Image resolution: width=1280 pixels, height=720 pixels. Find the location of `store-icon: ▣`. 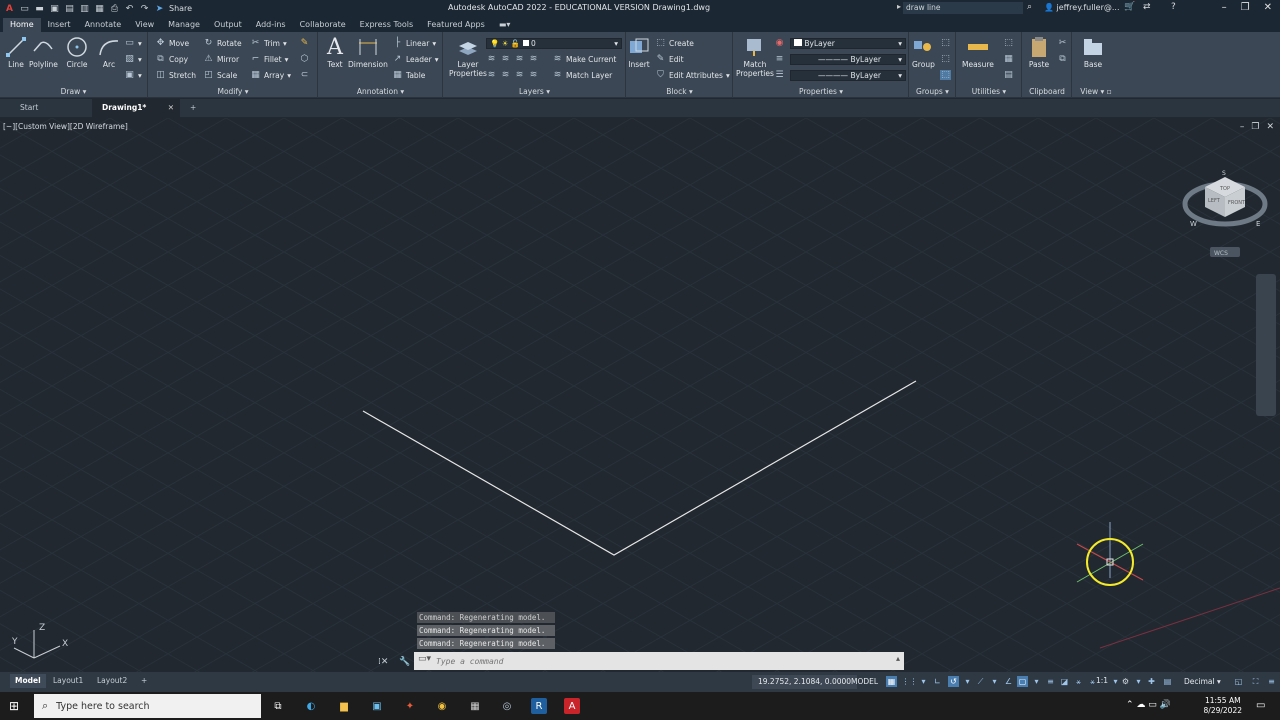

store-icon: ▣ is located at coordinates (377, 706).